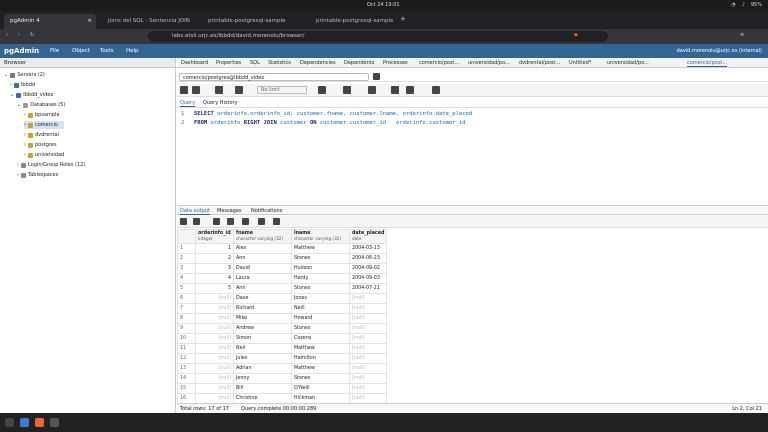 The image size is (768, 432). I want to click on table-row: 6 [null] Dave Jones [null], so click(282, 298).